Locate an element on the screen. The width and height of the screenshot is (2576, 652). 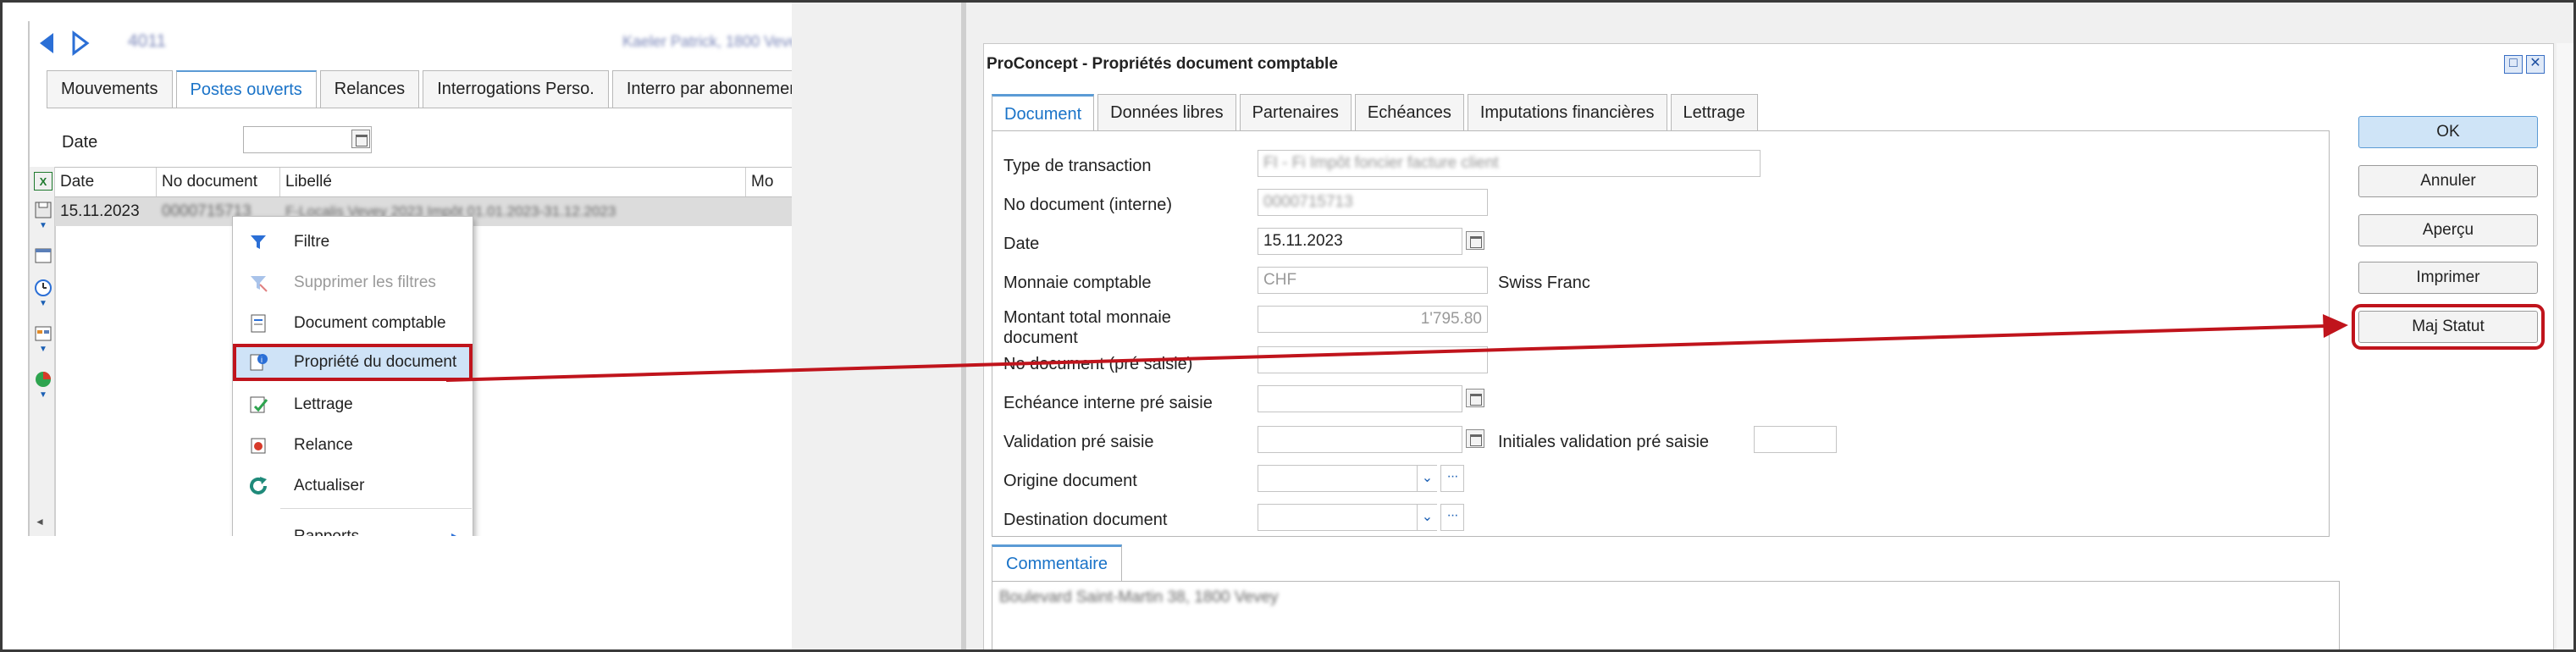
montant-total-field: 1'795.80 is located at coordinates (1373, 319).